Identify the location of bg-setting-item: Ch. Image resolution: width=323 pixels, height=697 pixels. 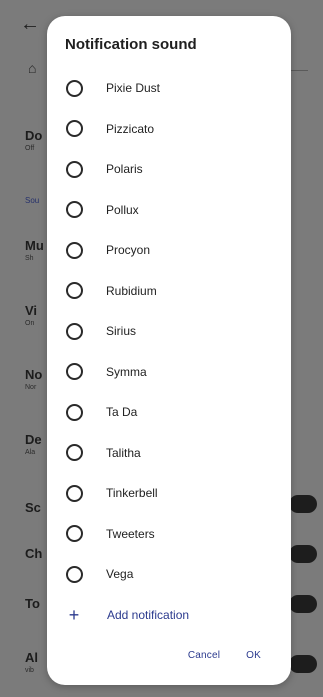
(33, 553).